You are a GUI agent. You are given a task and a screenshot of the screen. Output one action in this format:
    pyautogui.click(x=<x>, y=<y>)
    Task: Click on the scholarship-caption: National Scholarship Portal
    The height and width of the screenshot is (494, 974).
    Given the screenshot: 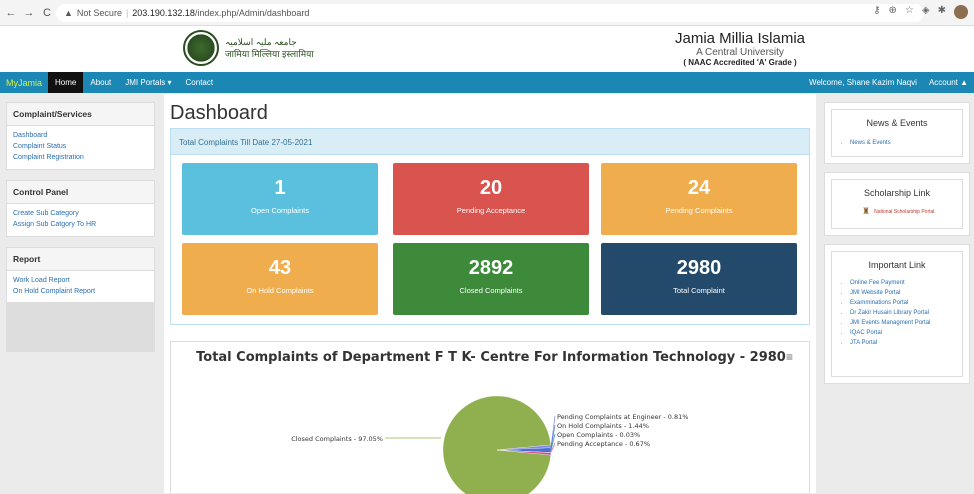 What is the action you would take?
    pyautogui.click(x=904, y=211)
    